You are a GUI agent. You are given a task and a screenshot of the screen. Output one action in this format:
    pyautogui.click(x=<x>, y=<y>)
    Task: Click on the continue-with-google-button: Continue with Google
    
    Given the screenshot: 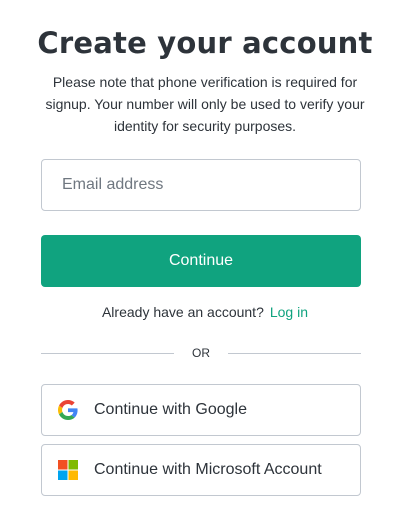 What is the action you would take?
    pyautogui.click(x=201, y=410)
    